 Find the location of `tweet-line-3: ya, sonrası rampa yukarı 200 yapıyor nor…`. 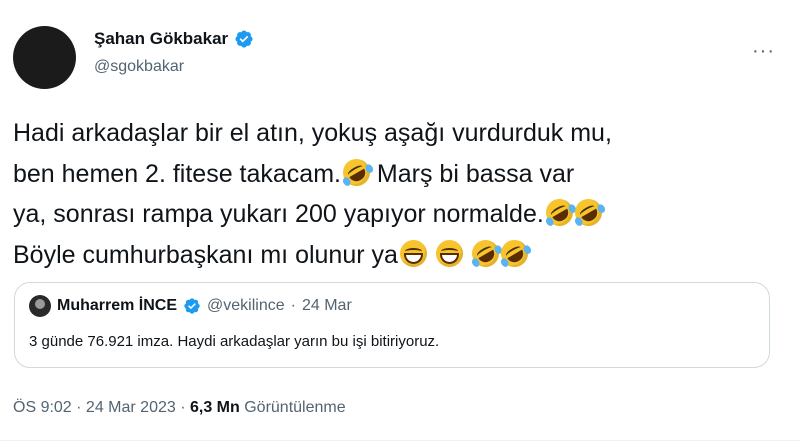

tweet-line-3: ya, sonrası rampa yukarı 200 yapıyor nor… is located at coordinates (278, 214).